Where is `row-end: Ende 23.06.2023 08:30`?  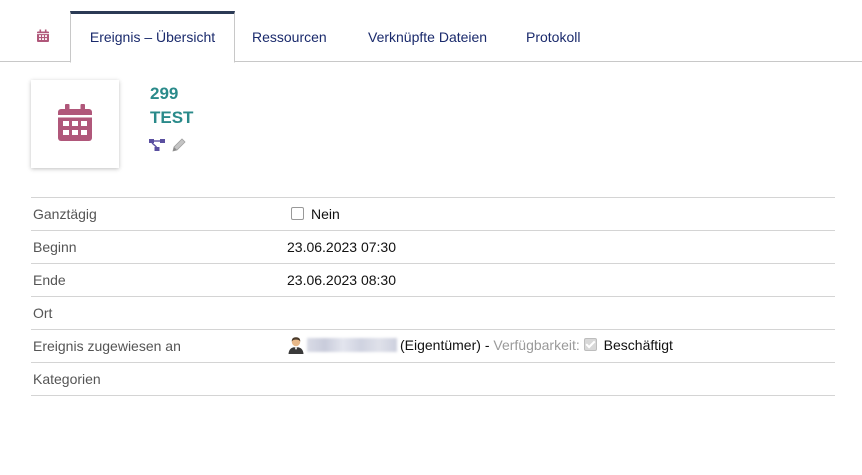 row-end: Ende 23.06.2023 08:30 is located at coordinates (433, 279).